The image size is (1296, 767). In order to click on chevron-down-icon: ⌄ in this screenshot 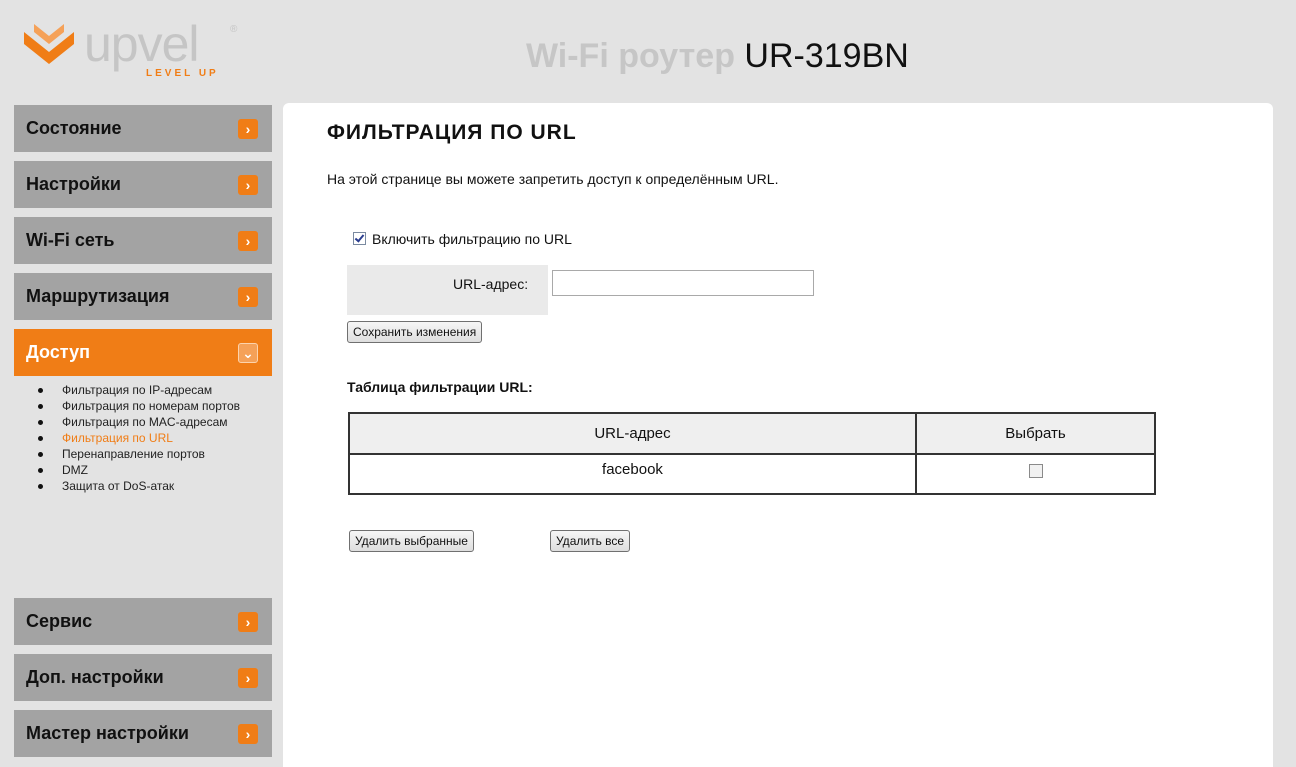, I will do `click(248, 353)`.